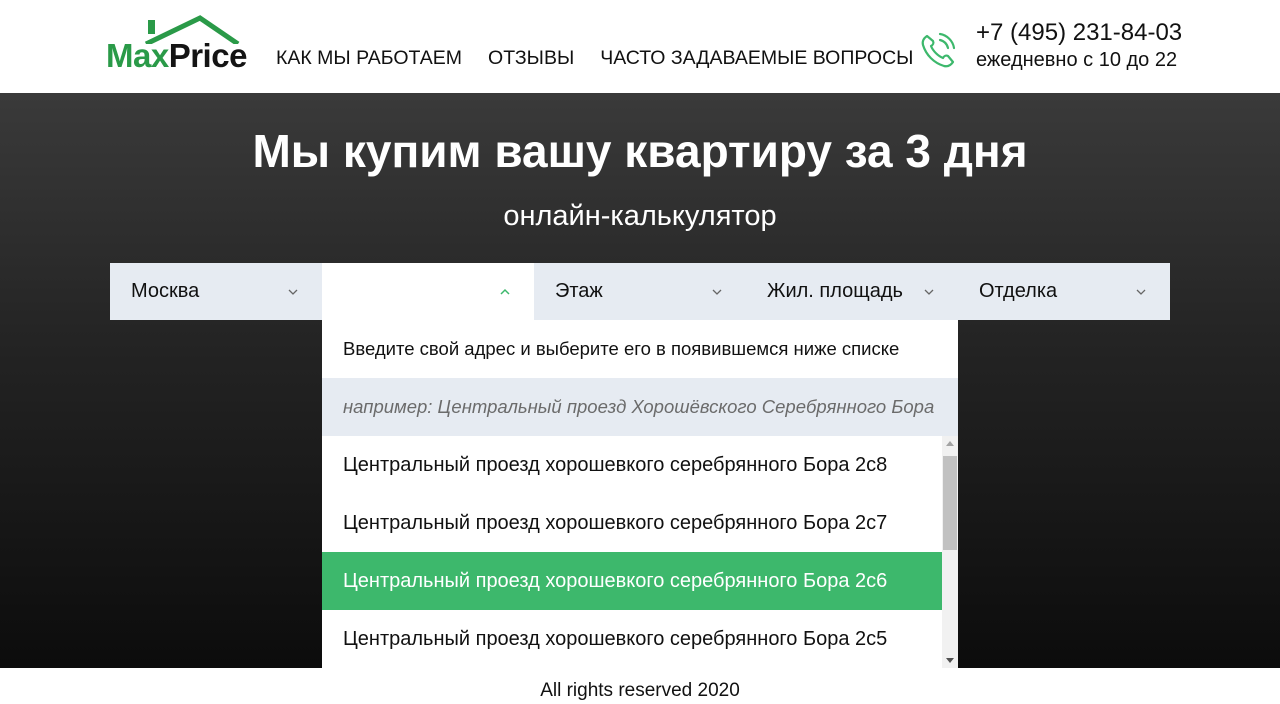  I want to click on logo-text-price: Price, so click(208, 55).